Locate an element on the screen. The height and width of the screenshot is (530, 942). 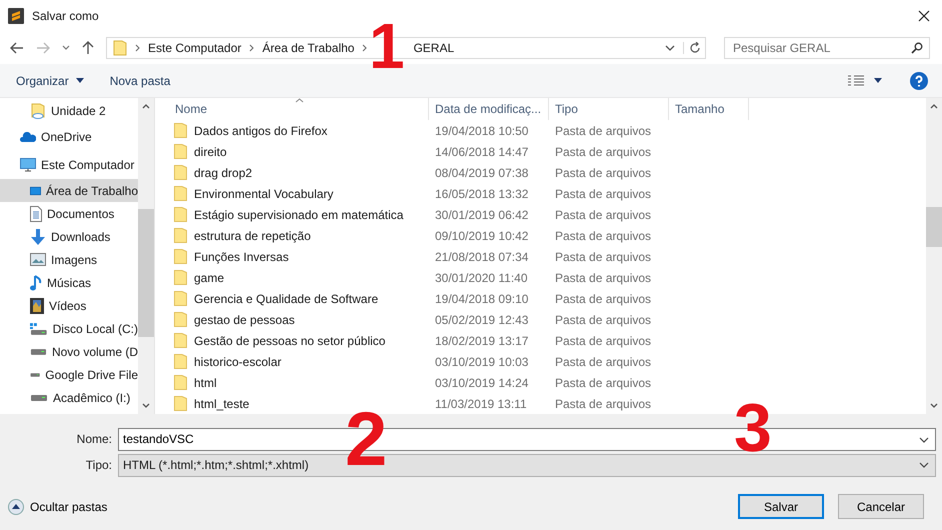
sidebar-item: Vídeos is located at coordinates (69, 305).